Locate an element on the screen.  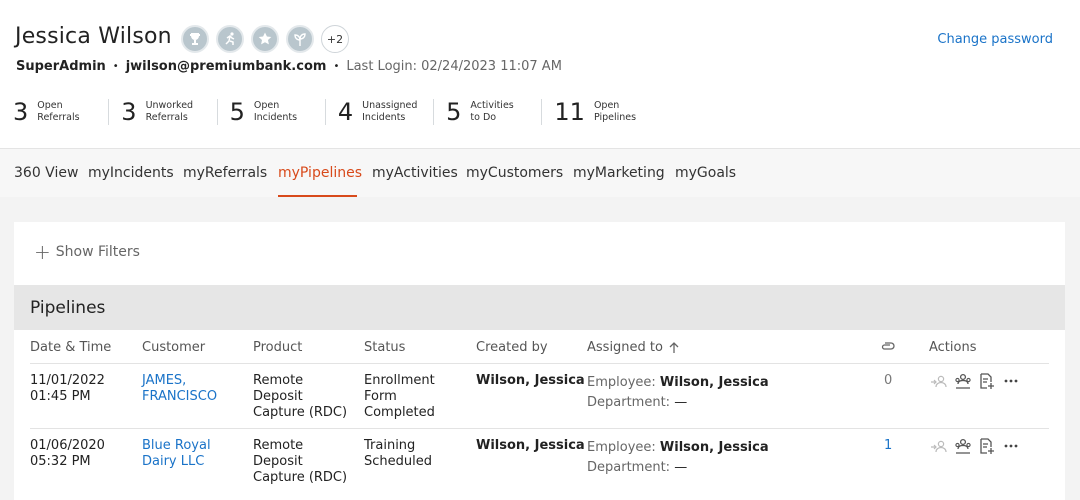
stat-value: 11 is located at coordinates (569, 112).